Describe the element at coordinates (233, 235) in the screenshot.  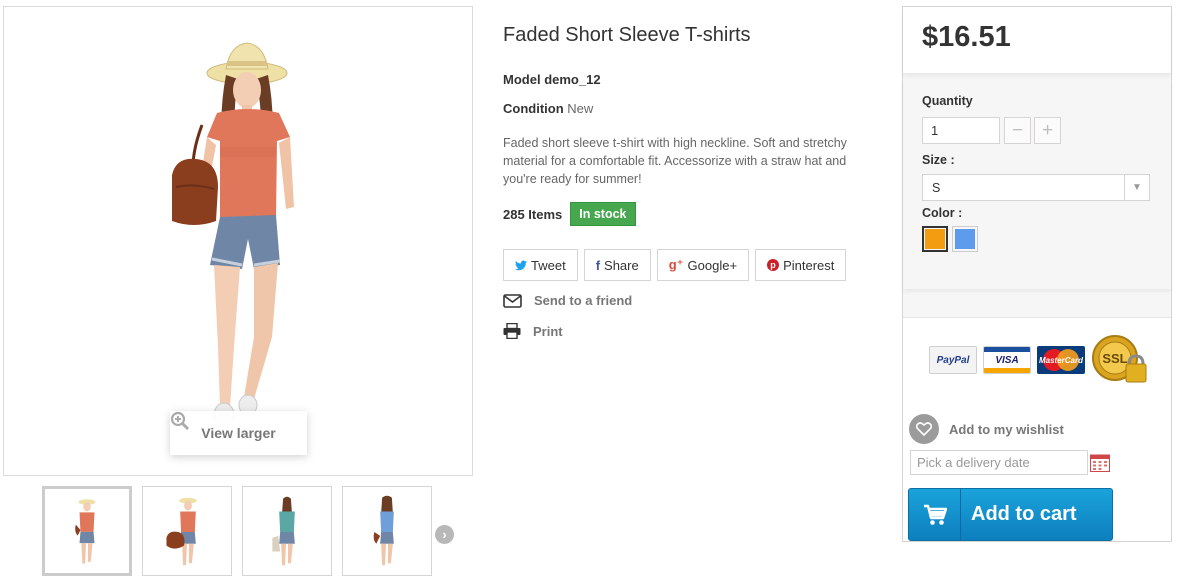
I see `model-photo` at that location.